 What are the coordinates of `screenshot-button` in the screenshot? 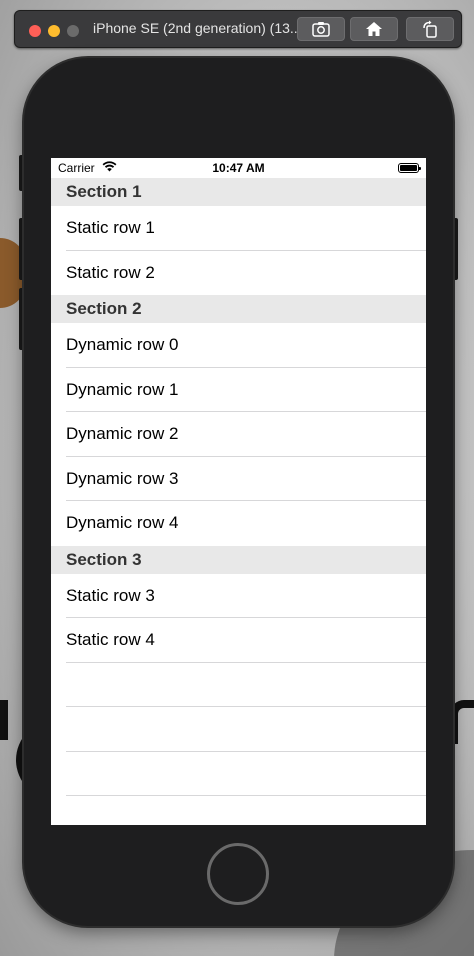 It's located at (321, 29).